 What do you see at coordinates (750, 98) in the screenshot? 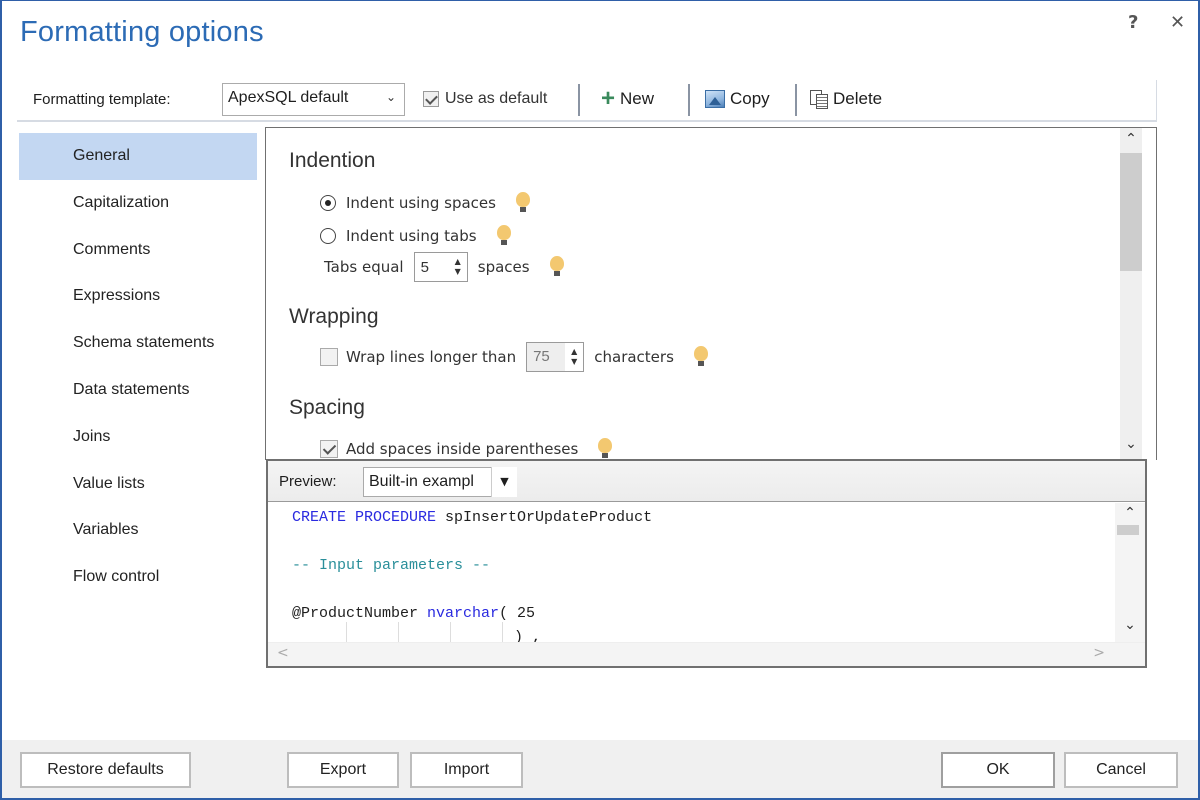
I see `copy-button-label: Copy` at bounding box center [750, 98].